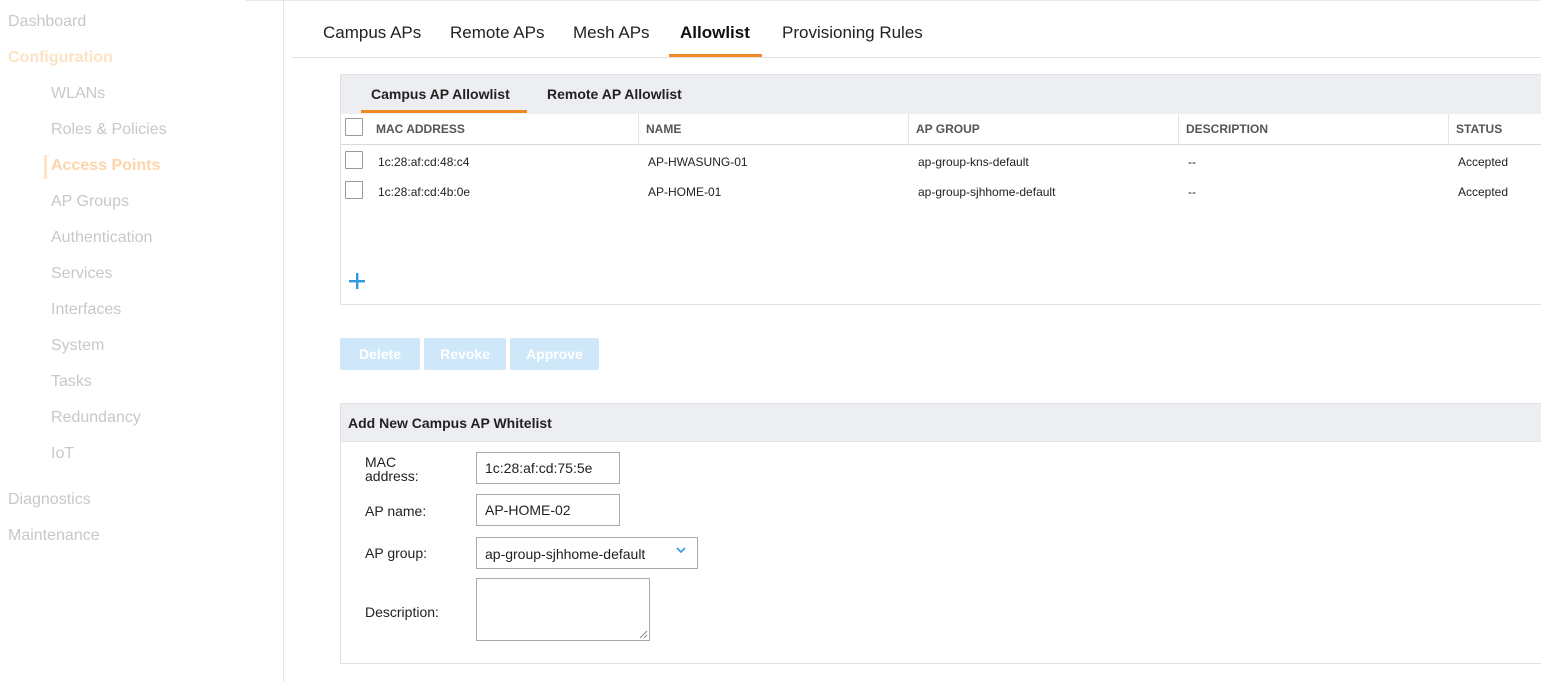  Describe the element at coordinates (987, 192) in the screenshot. I see `cell-ap-group: ap-group-sjhhome-default` at that location.